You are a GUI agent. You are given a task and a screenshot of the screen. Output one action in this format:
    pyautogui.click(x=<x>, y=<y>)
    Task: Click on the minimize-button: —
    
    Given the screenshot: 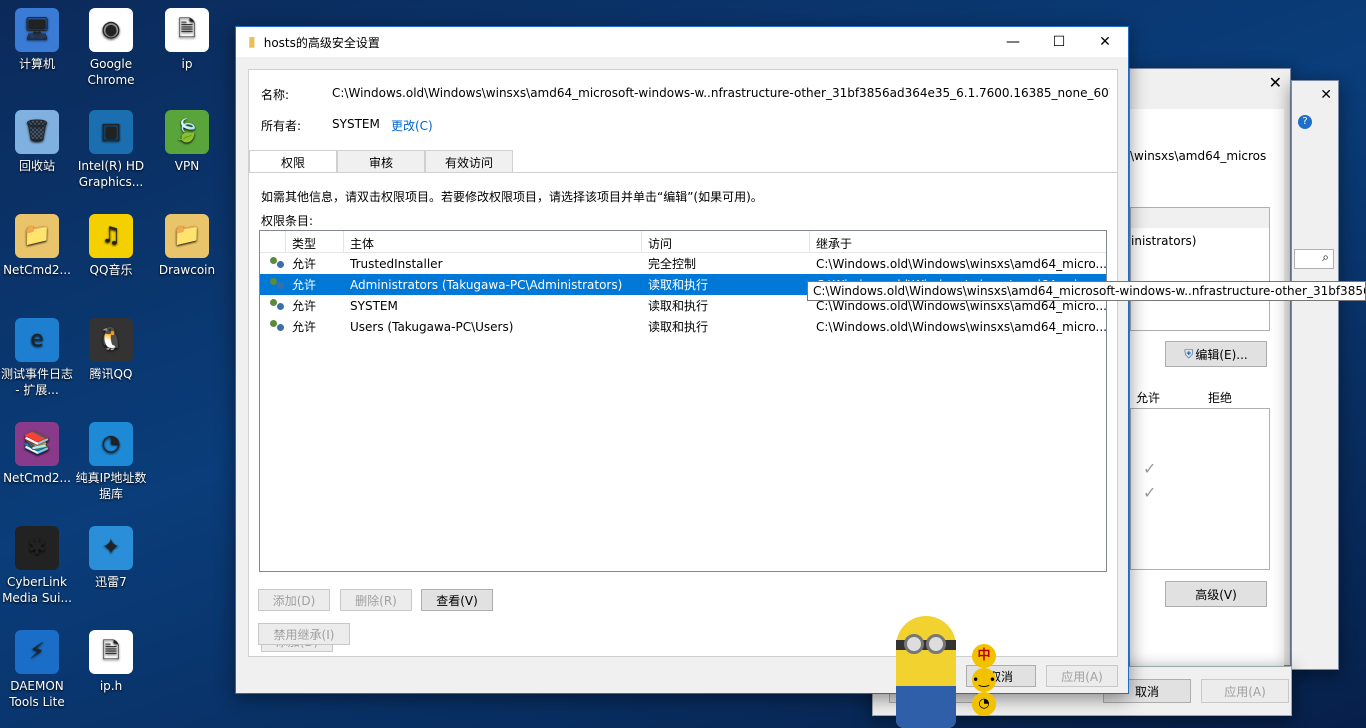 What is the action you would take?
    pyautogui.click(x=1013, y=42)
    